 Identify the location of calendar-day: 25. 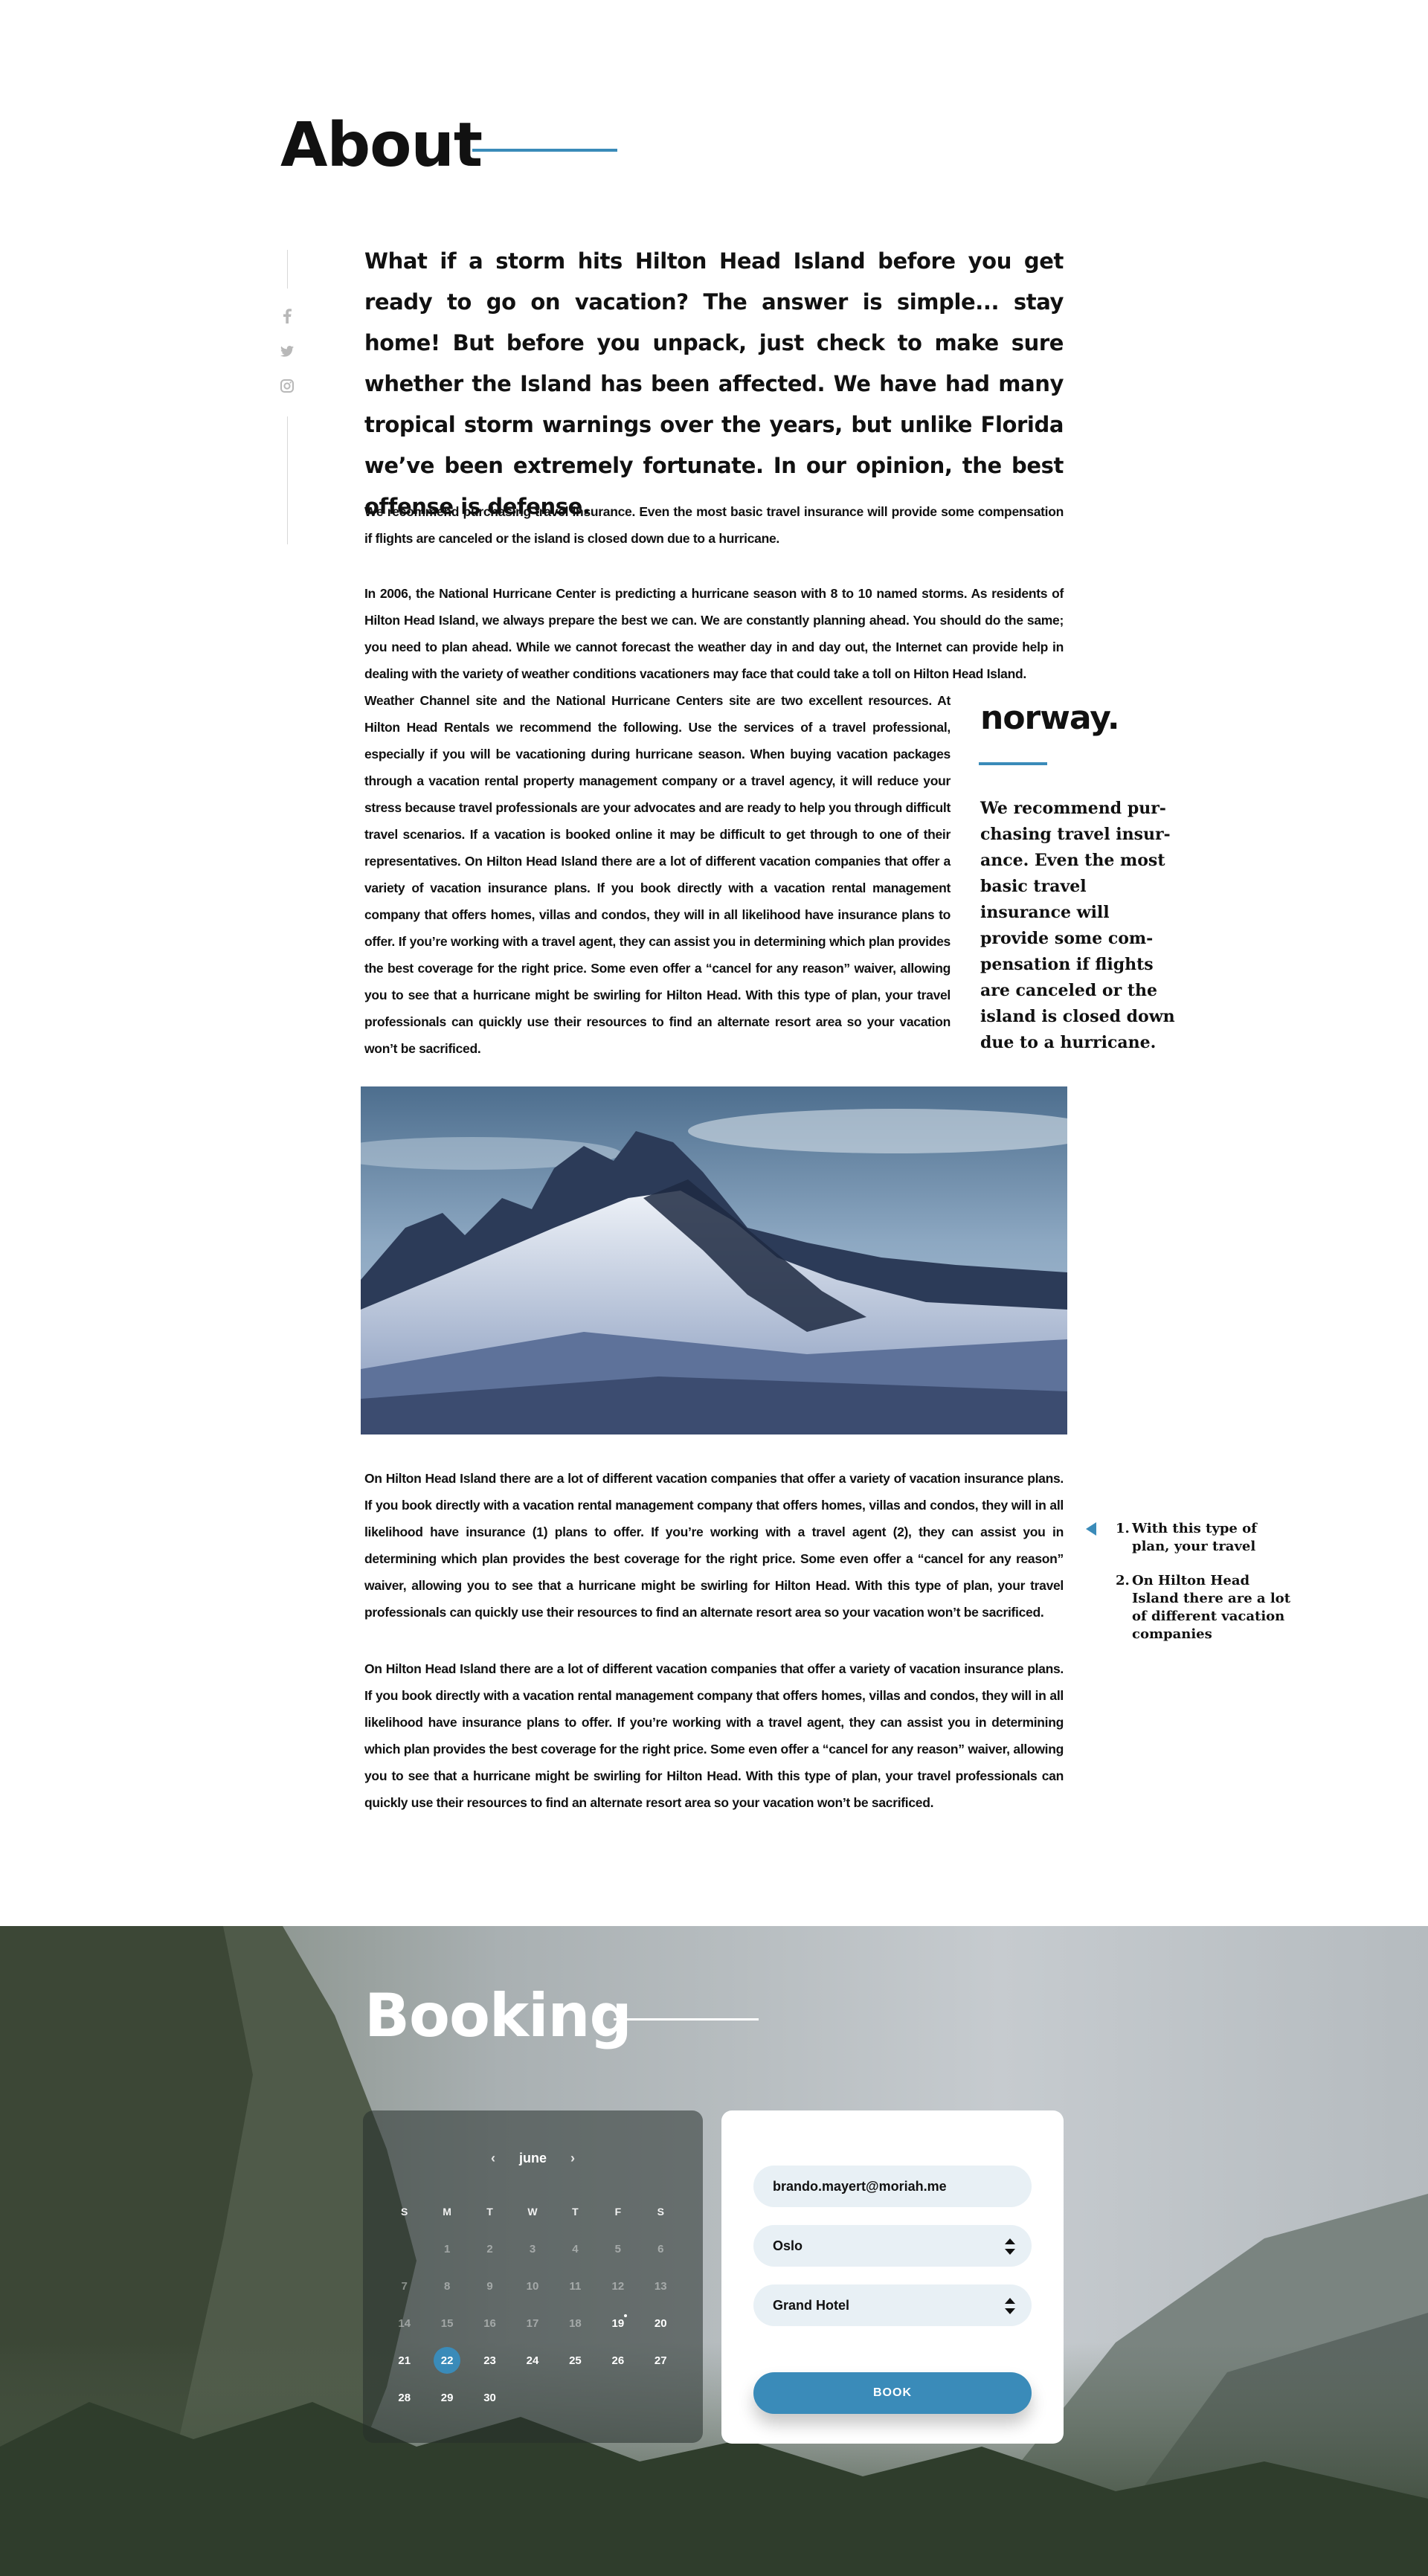
(575, 2360).